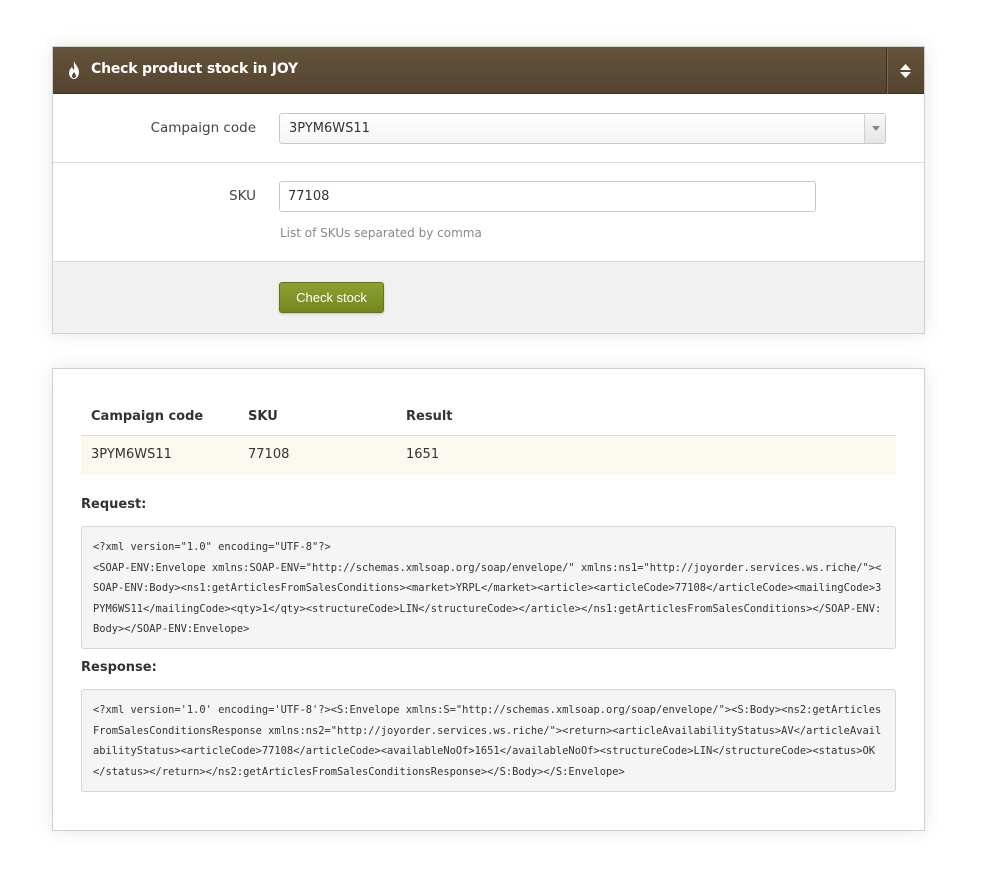 This screenshot has height=884, width=989. Describe the element at coordinates (488, 416) in the screenshot. I see `table-header: Campaign code SKU Result` at that location.